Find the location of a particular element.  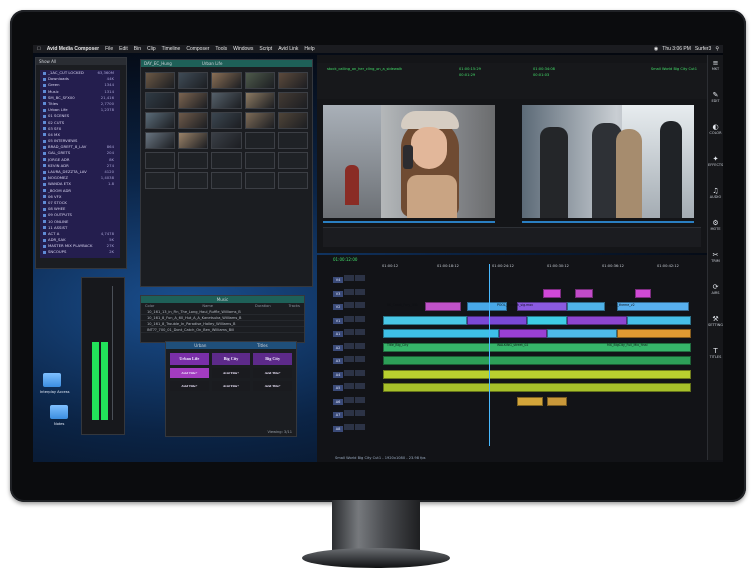

track-header: A7 is located at coordinates (357, 414).